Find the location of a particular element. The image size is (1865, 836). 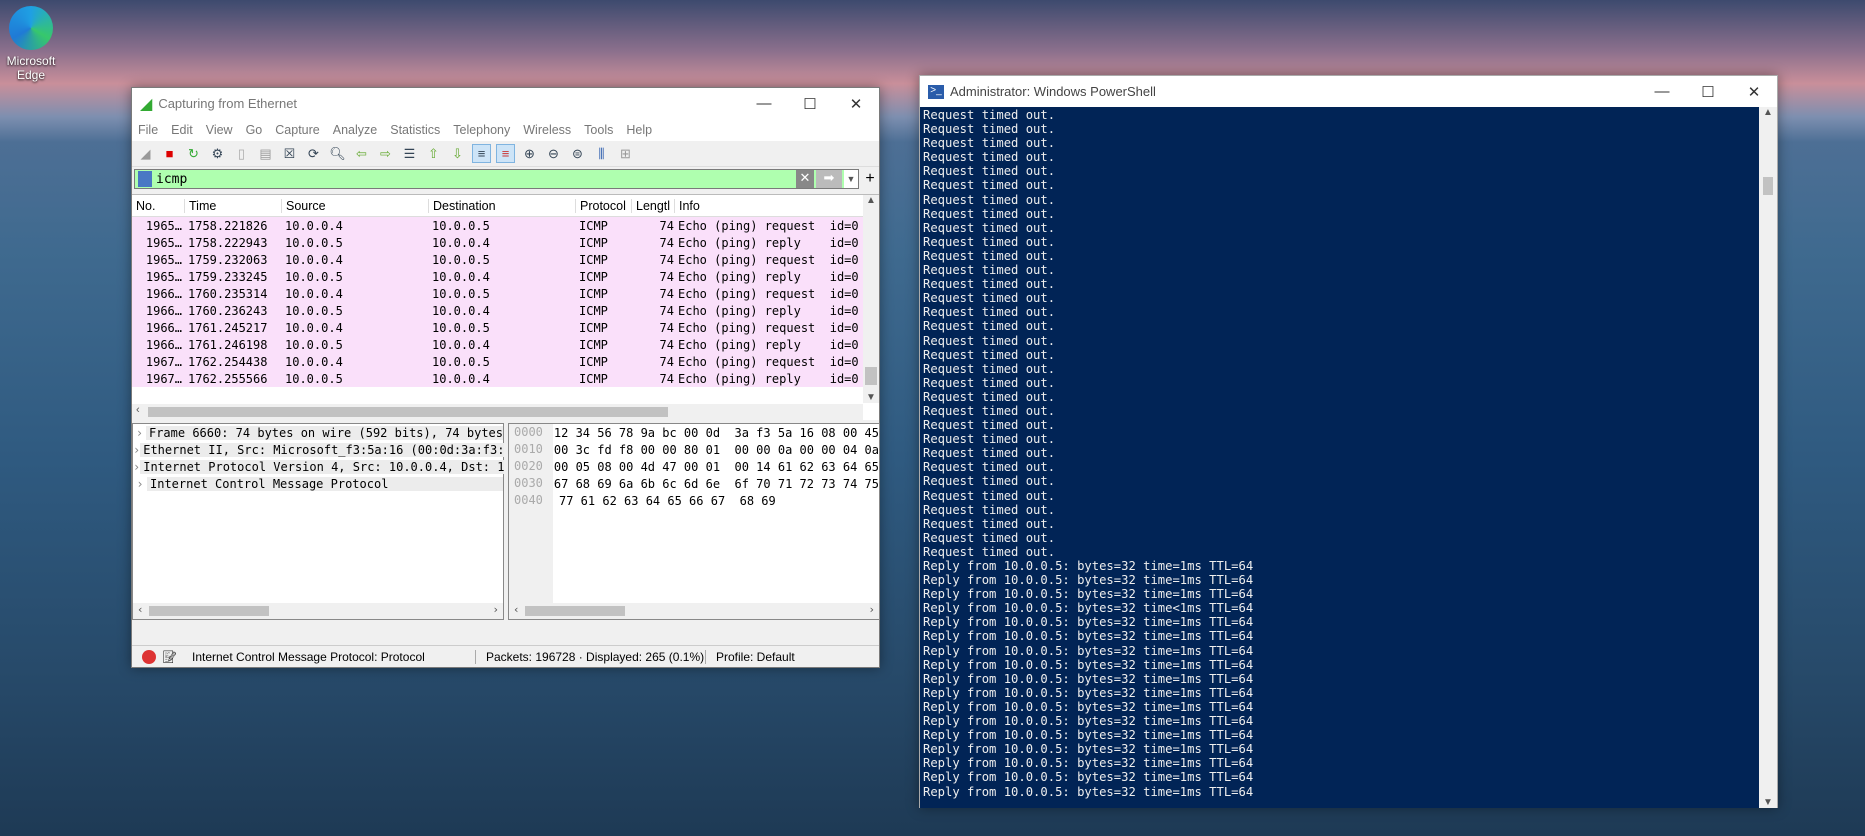

apply-filter-icon: ➡ is located at coordinates (829, 179).